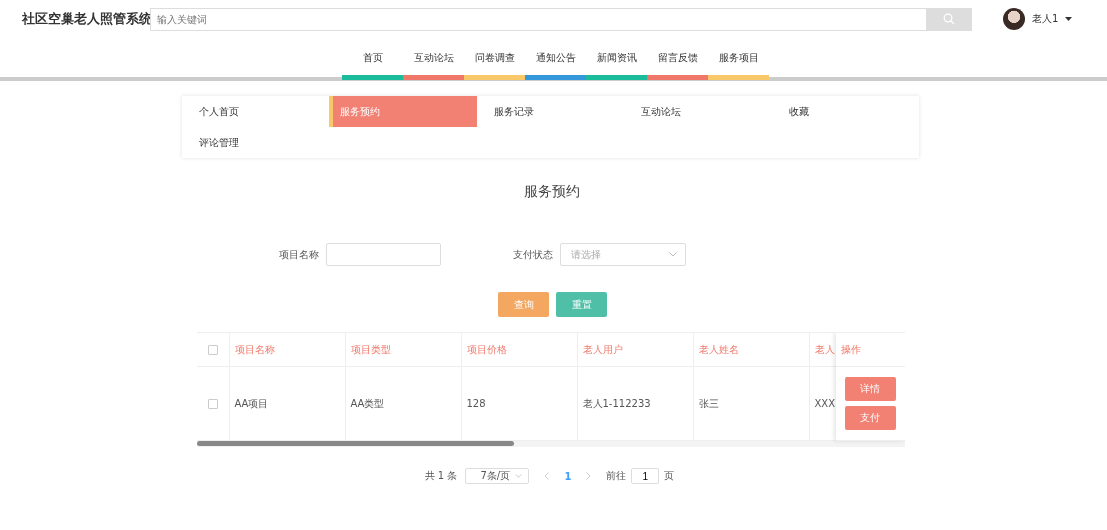 The width and height of the screenshot is (1107, 530). Describe the element at coordinates (616, 476) in the screenshot. I see `goto-label: 前往` at that location.